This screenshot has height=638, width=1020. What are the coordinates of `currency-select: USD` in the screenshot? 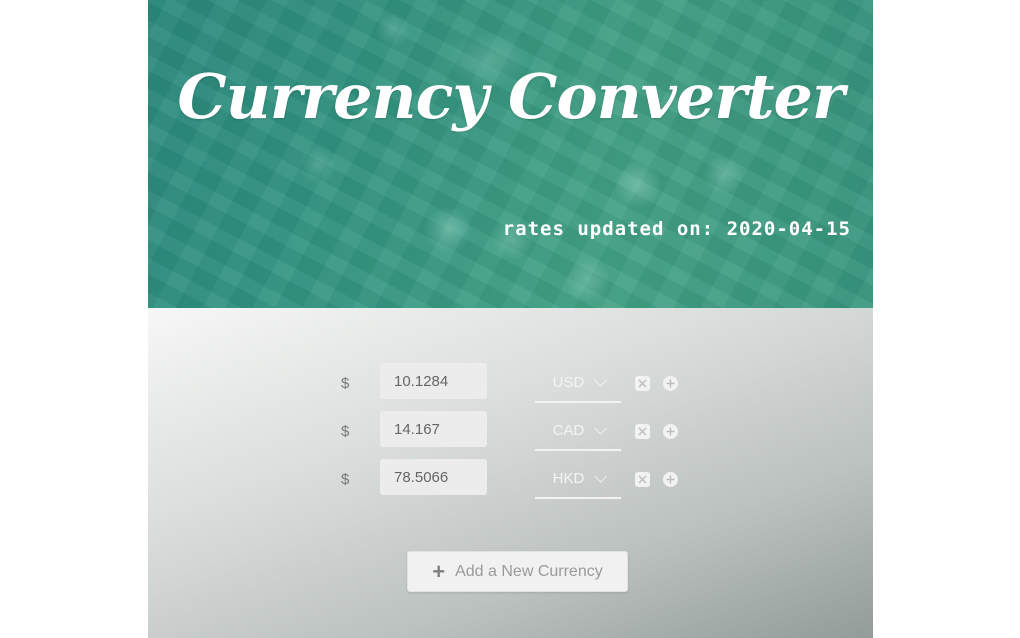 It's located at (578, 383).